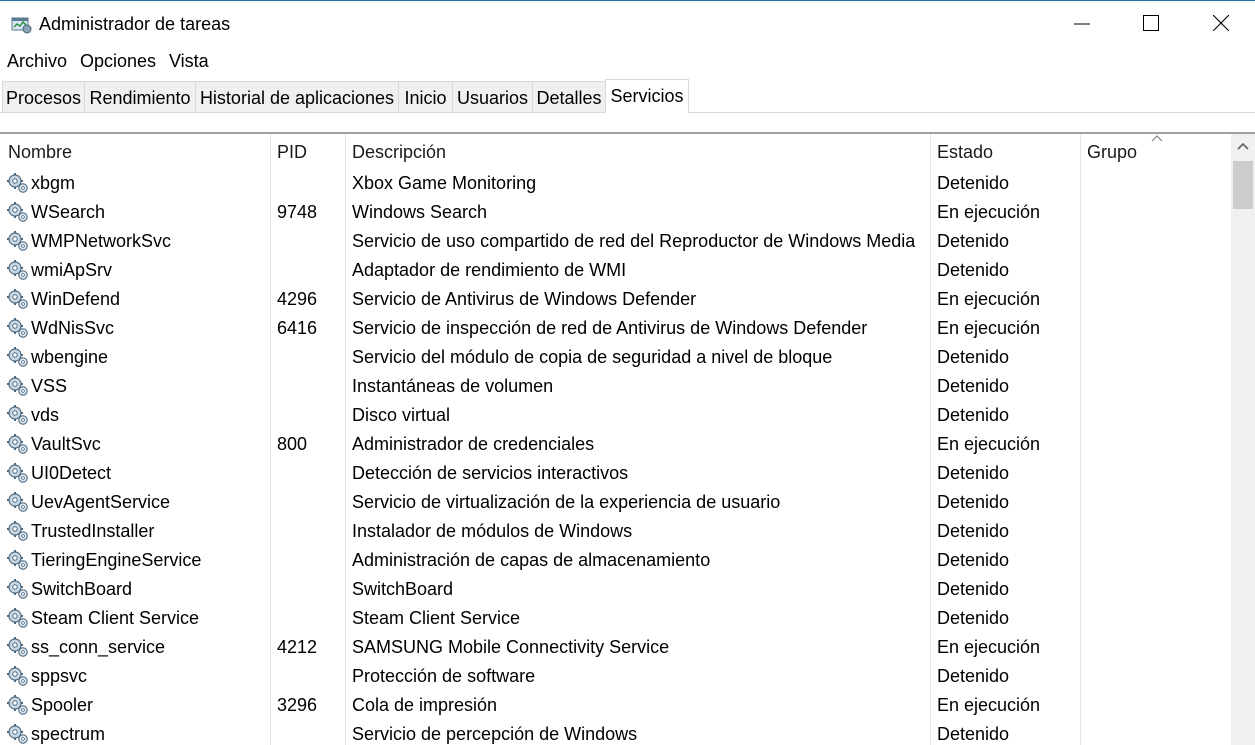 This screenshot has height=745, width=1255. I want to click on service-description: SwitchBoard, so click(403, 589).